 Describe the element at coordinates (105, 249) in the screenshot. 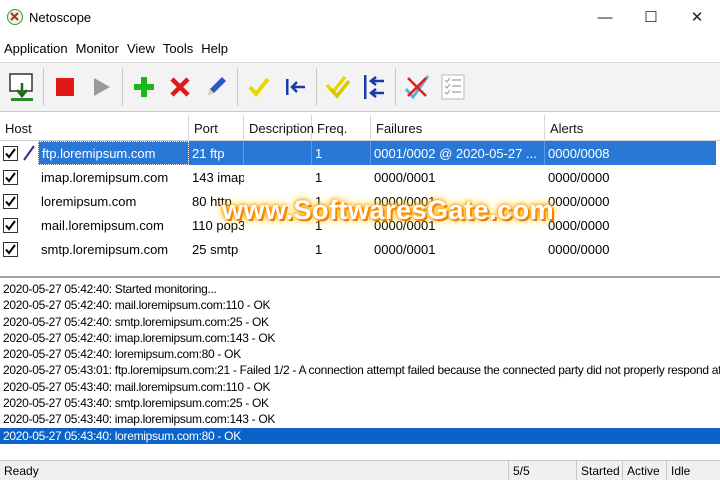

I see `cell-host: smtp.loremipsum.com` at that location.